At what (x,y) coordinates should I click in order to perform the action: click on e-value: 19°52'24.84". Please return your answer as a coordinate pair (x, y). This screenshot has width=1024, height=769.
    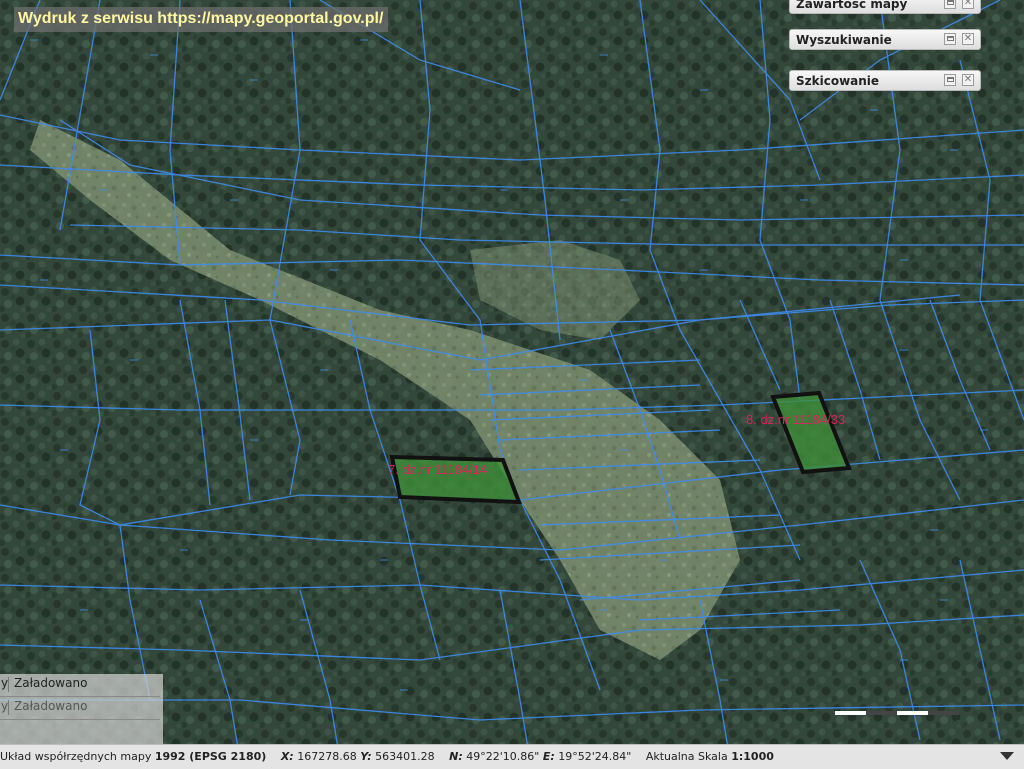
    Looking at the image, I should click on (595, 756).